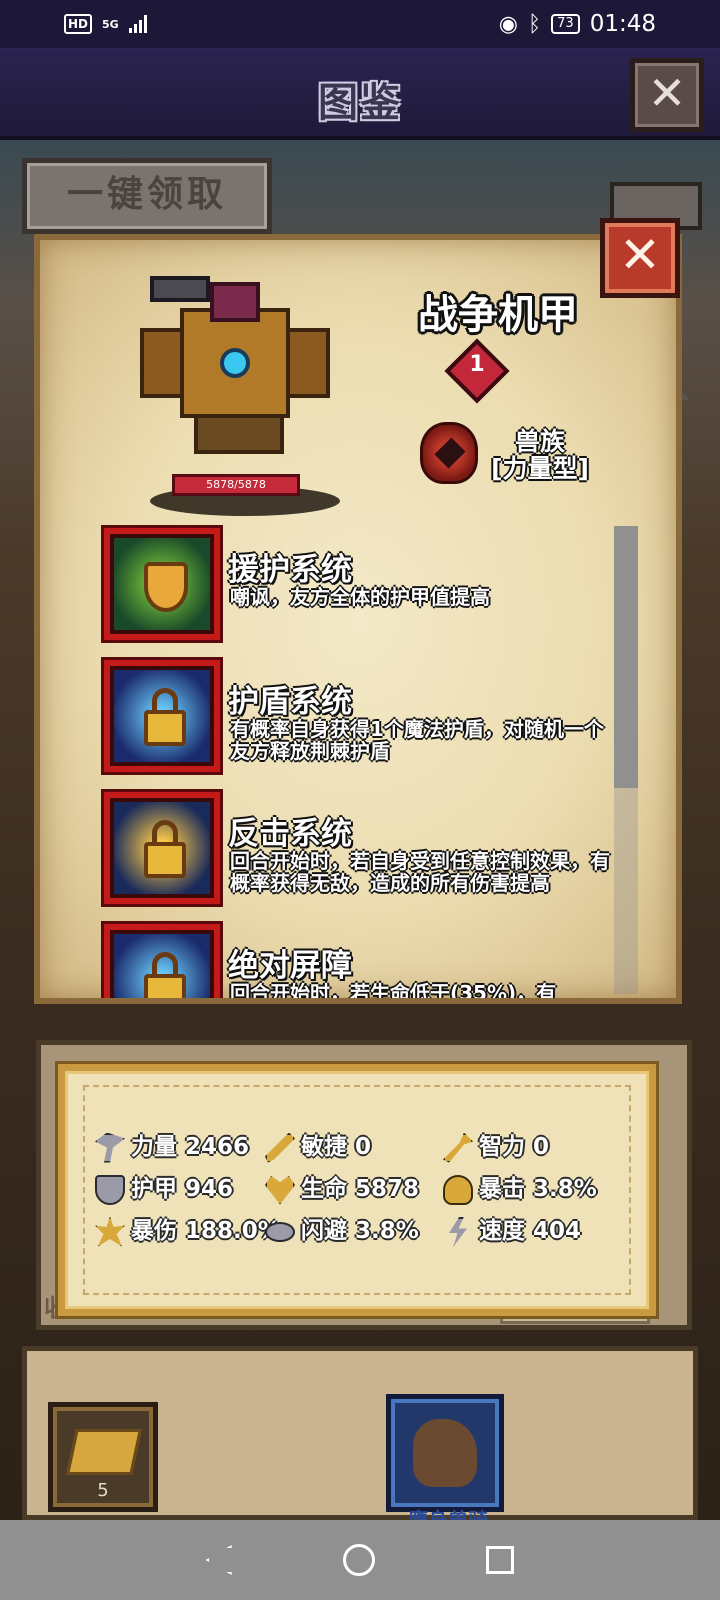  Describe the element at coordinates (137, 24) in the screenshot. I see `signal-icon` at that location.